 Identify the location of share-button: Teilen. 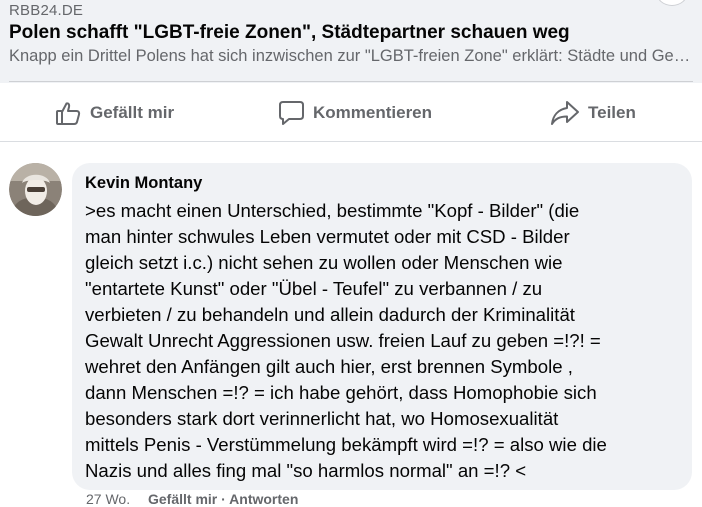
(593, 113).